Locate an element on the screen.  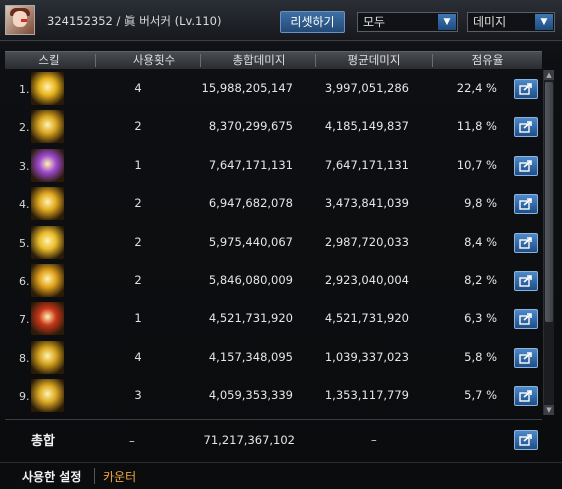
average-damage: 4,521,731,920 is located at coordinates (366, 318).